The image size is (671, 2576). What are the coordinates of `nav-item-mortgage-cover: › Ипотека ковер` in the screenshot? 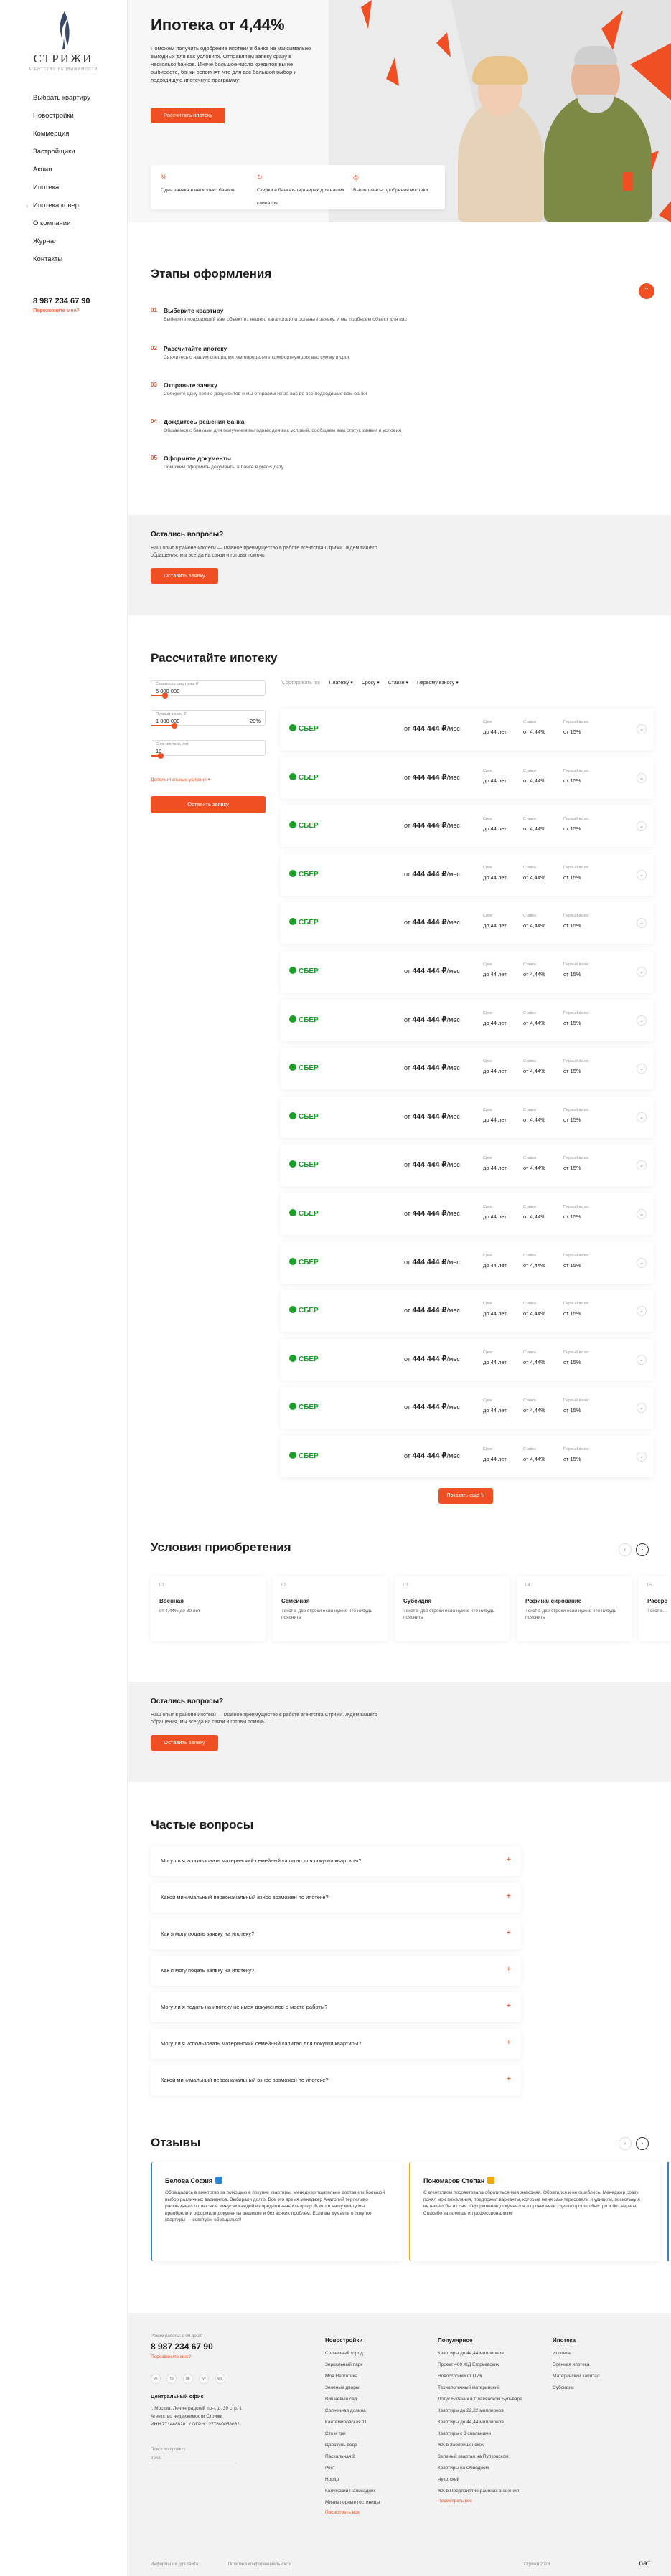 It's located at (58, 210).